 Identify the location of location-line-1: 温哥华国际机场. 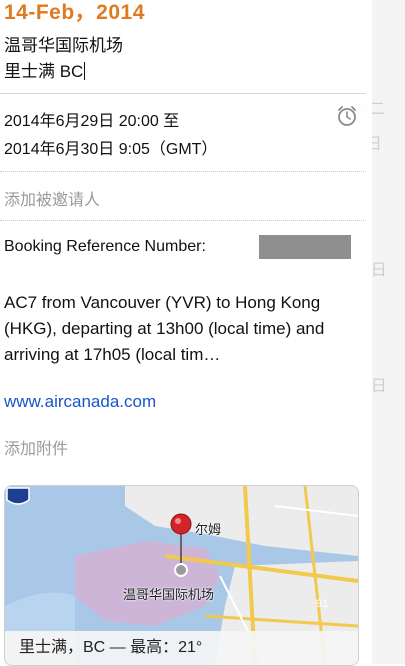
(63, 43).